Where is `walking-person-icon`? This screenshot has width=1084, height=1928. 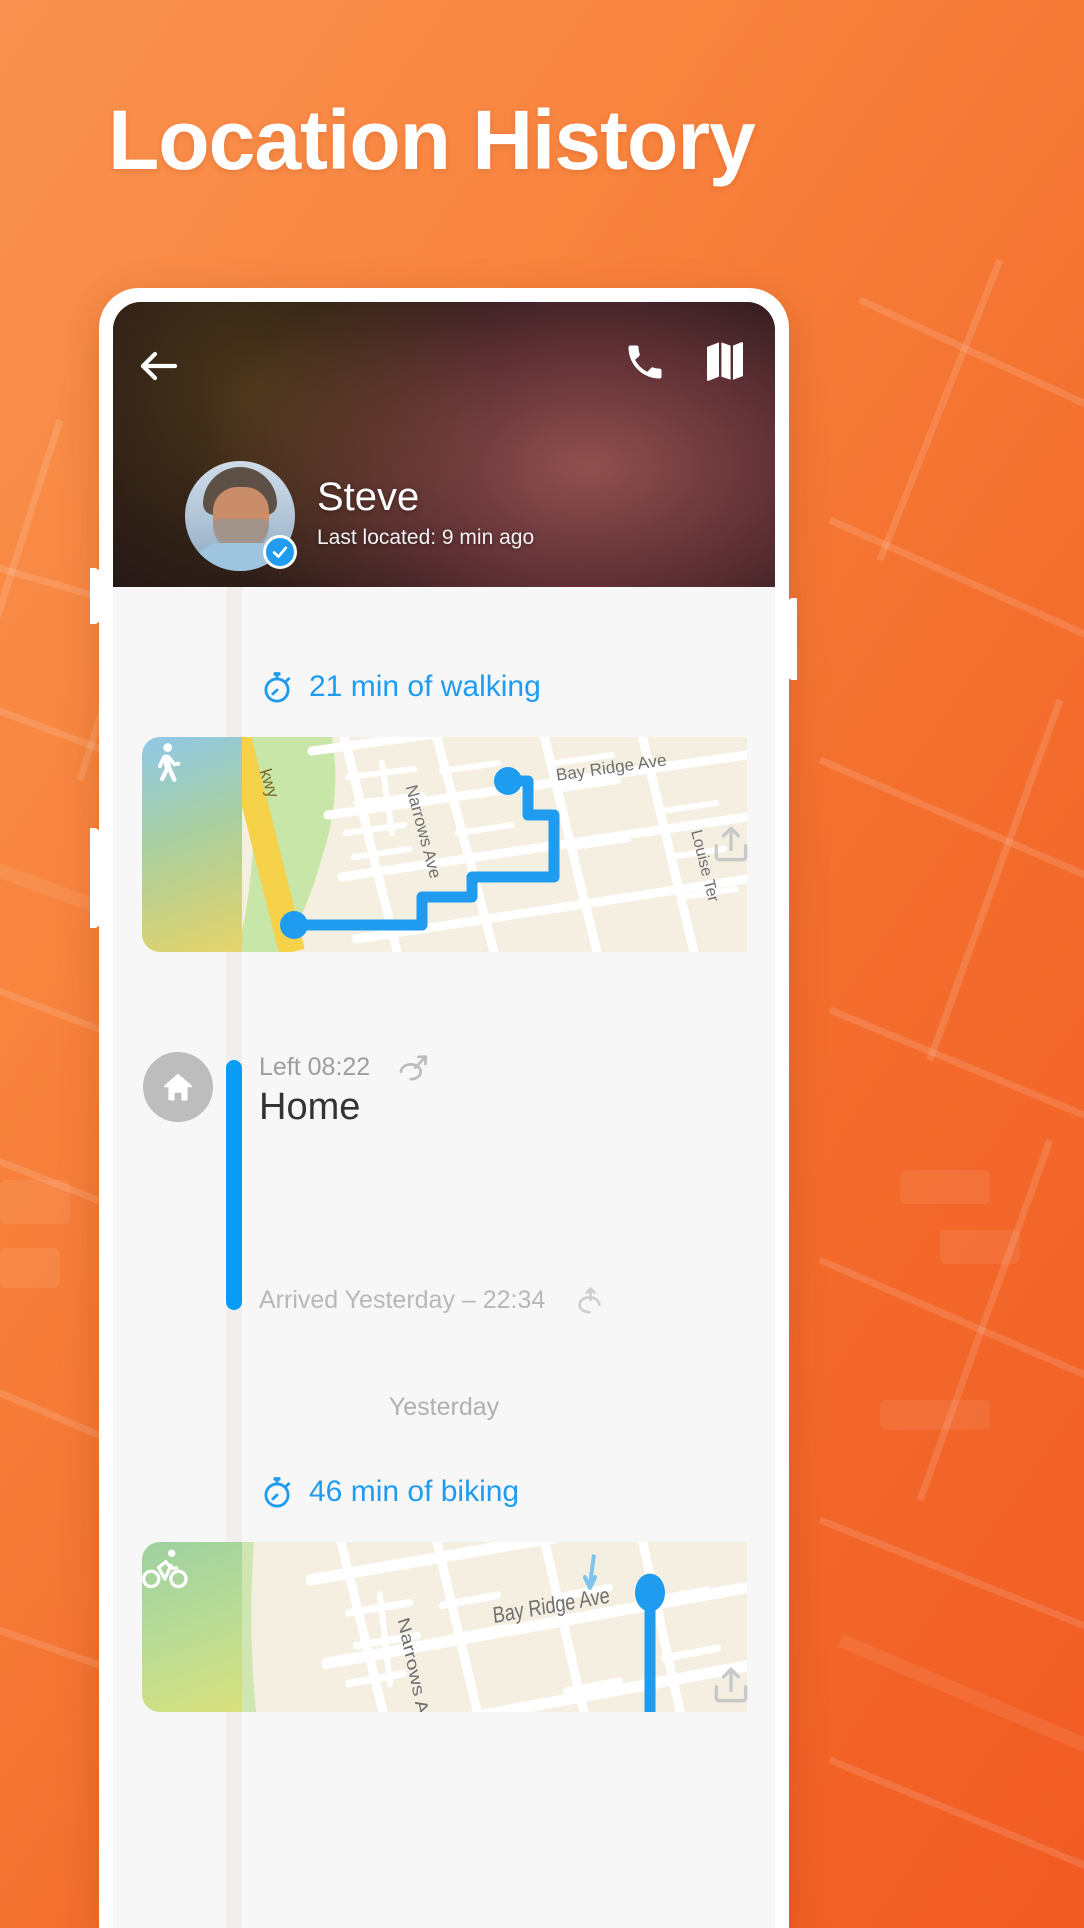
walking-person-icon is located at coordinates (169, 762).